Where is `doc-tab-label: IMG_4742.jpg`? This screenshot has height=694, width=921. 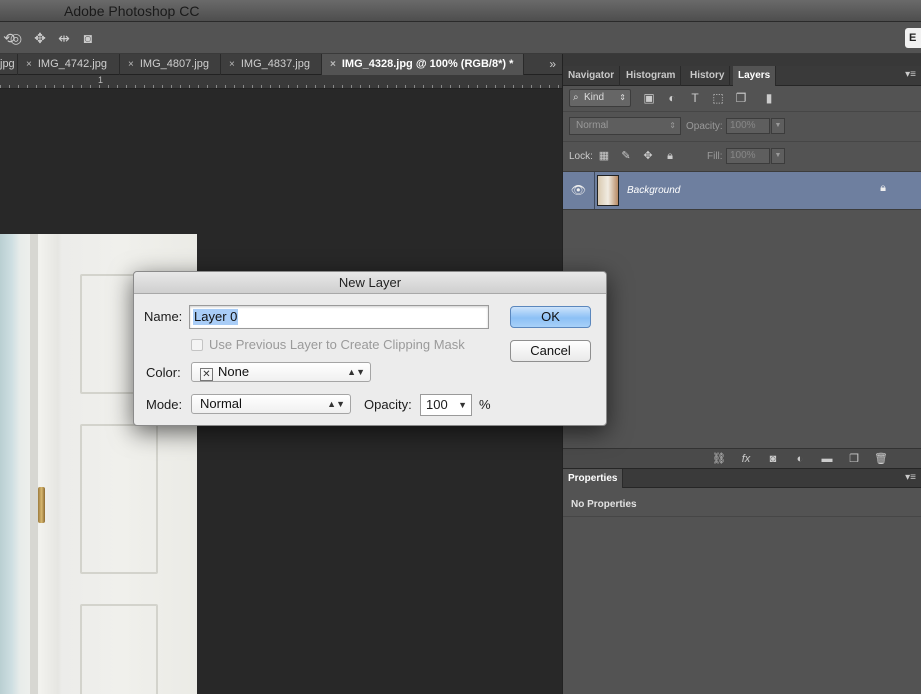 doc-tab-label: IMG_4742.jpg is located at coordinates (72, 64).